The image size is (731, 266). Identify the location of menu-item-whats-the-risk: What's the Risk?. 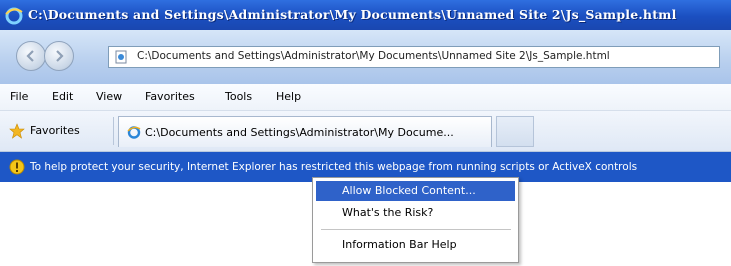
(415, 213).